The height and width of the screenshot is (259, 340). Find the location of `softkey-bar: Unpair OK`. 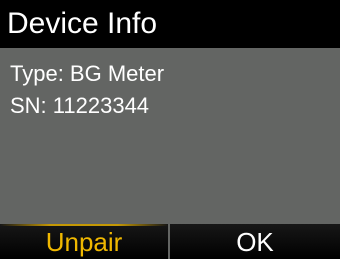

softkey-bar: Unpair OK is located at coordinates (170, 241).